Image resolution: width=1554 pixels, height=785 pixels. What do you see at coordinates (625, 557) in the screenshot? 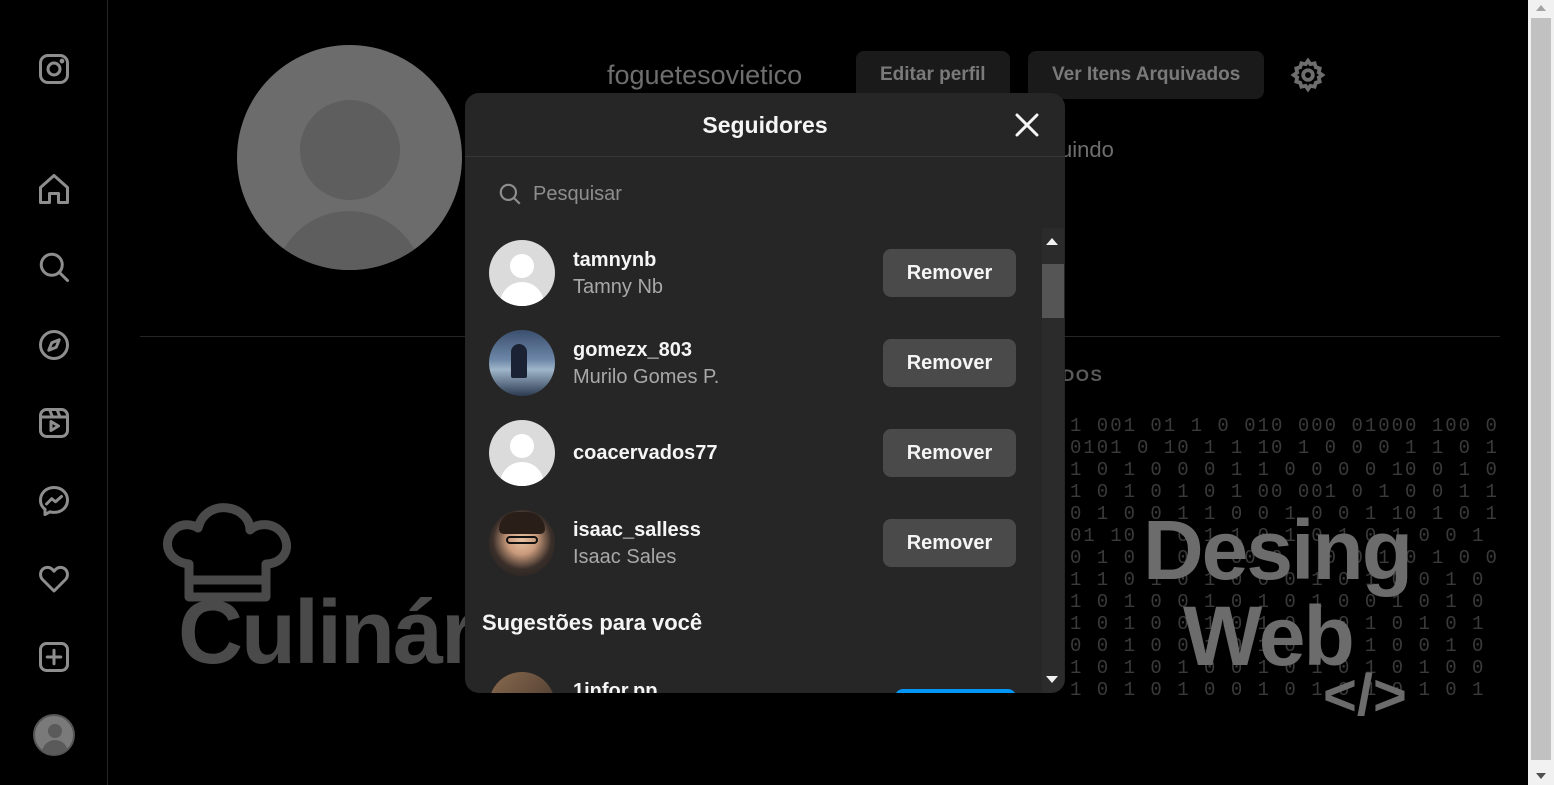
I see `follower-name: Isaac Sales` at bounding box center [625, 557].